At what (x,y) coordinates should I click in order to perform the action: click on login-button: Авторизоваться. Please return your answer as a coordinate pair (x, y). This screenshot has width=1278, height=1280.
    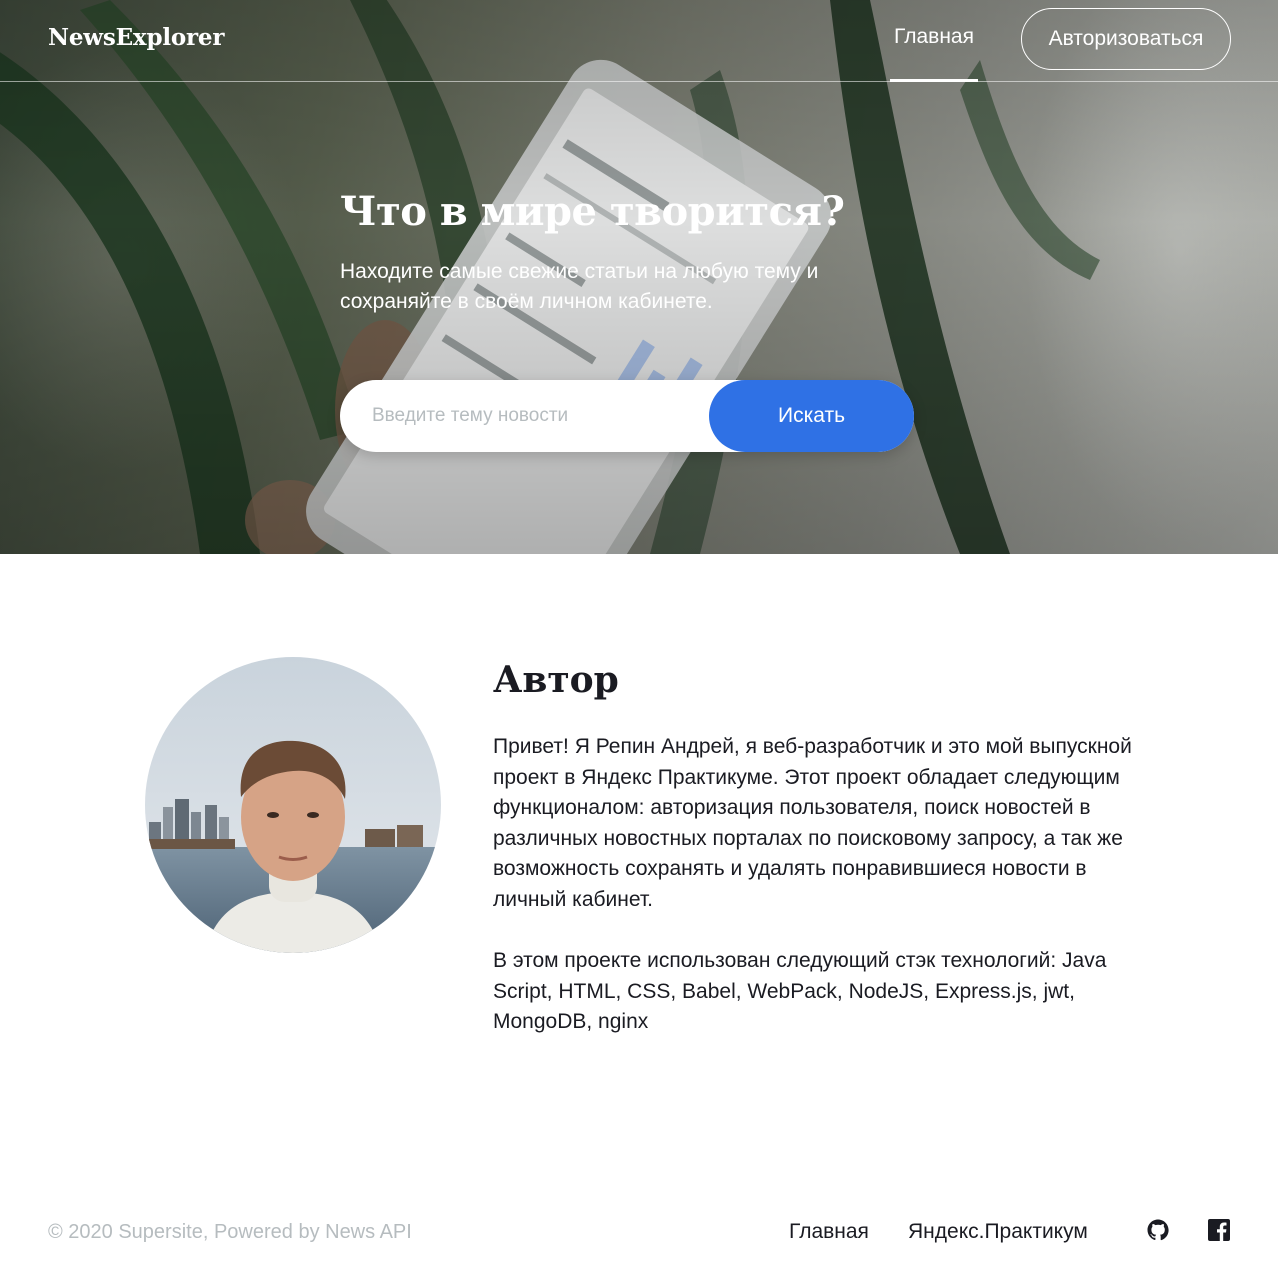
    Looking at the image, I should click on (1126, 39).